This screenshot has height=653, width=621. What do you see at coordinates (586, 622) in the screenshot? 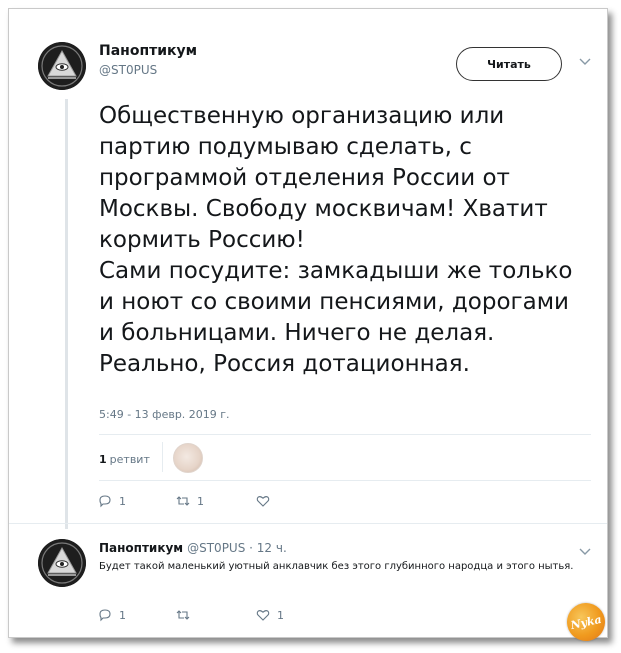
I see `watermark-logo: Nyka` at bounding box center [586, 622].